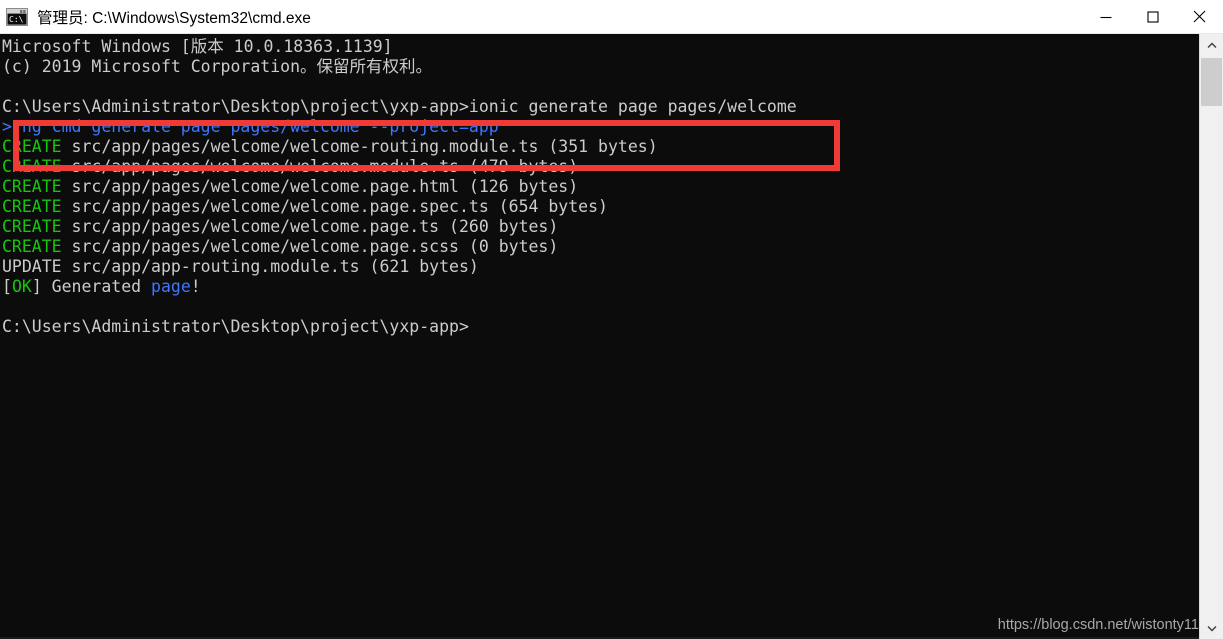 The height and width of the screenshot is (639, 1223). Describe the element at coordinates (399, 47) in the screenshot. I see `line-version: Microsoft Windows [版本 10.0.18363.1139]` at that location.